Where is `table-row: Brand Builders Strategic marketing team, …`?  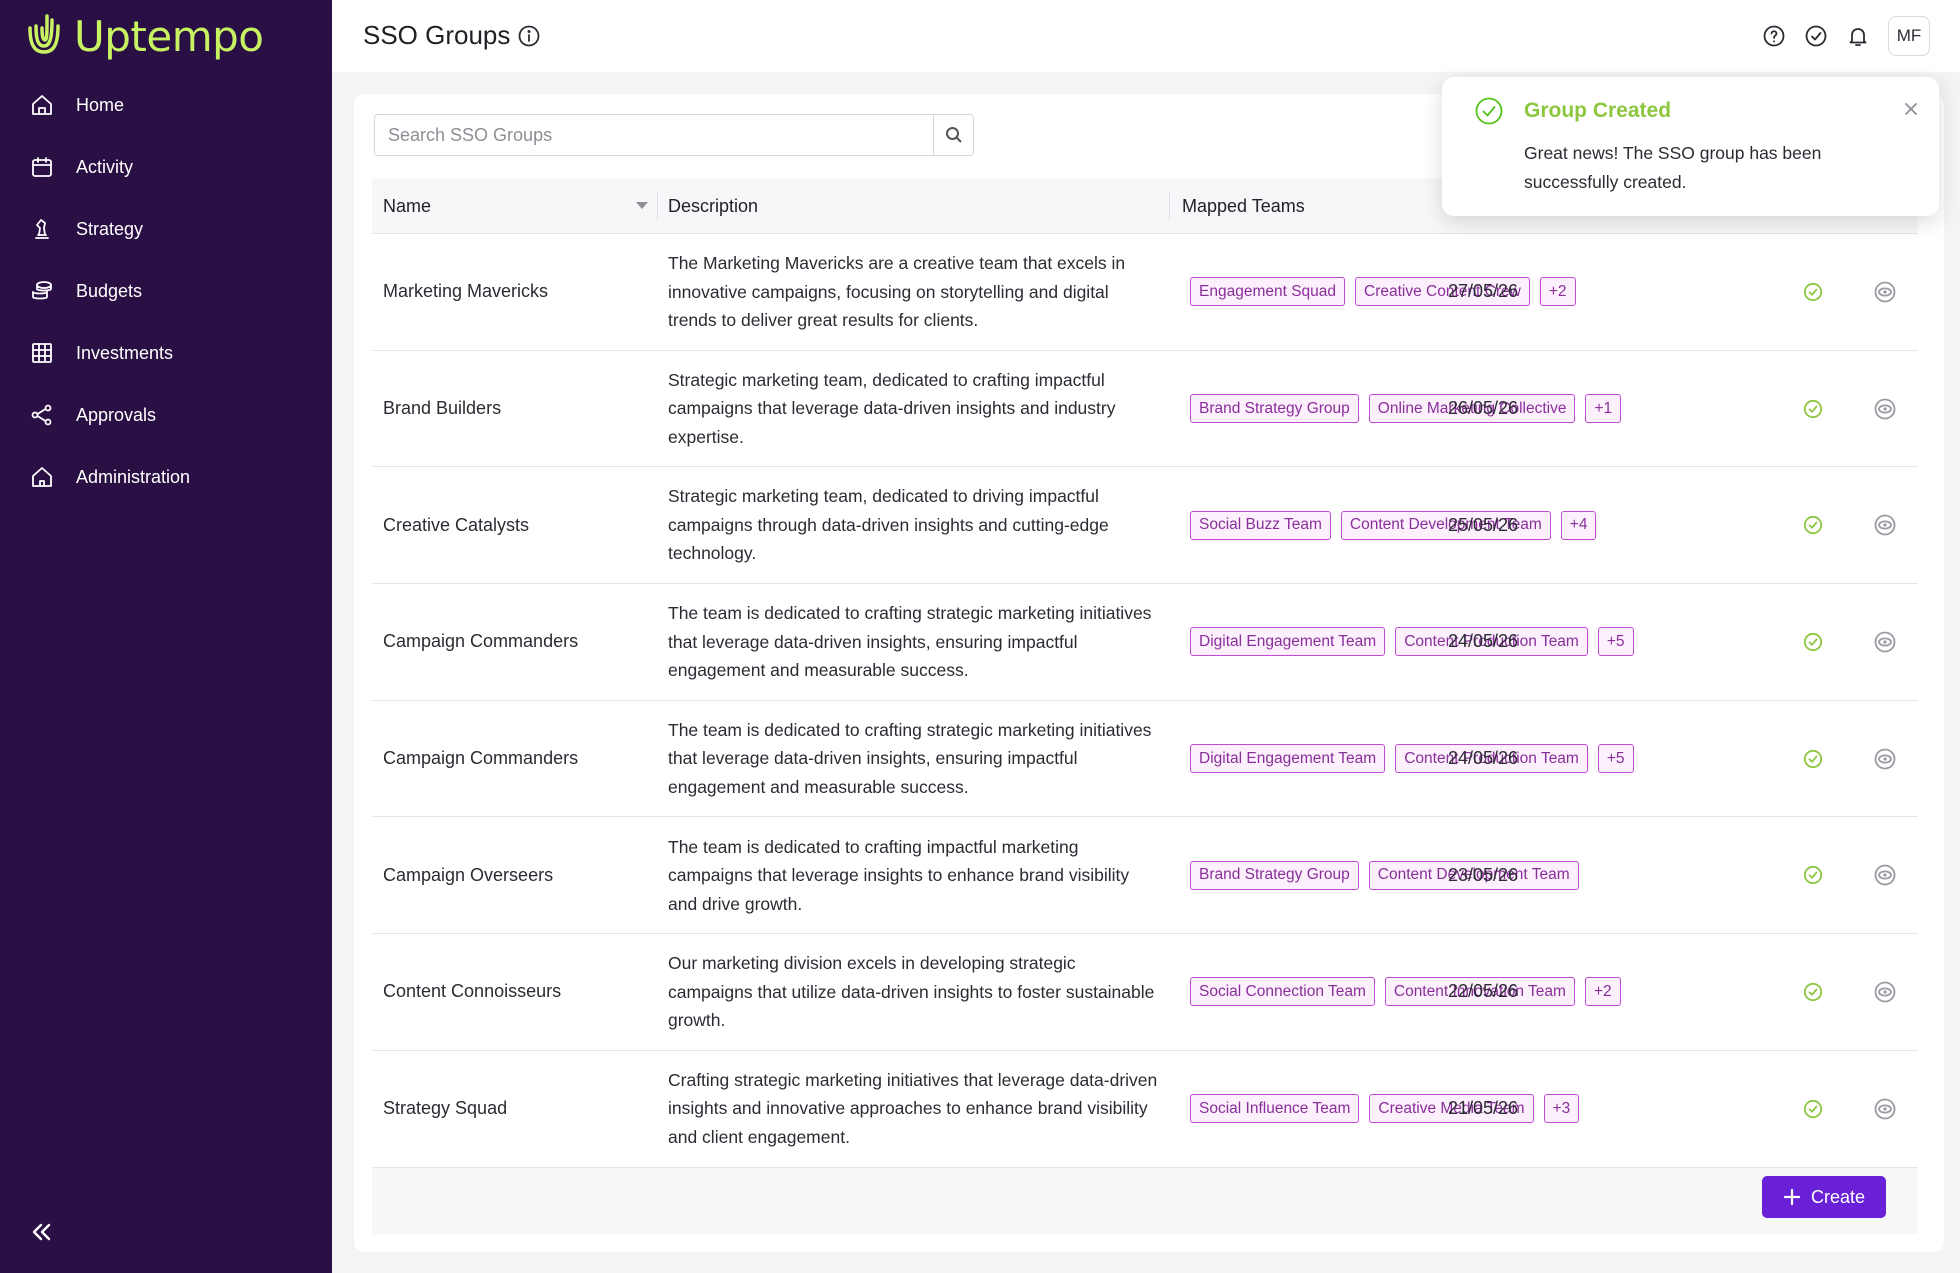 table-row: Brand Builders Strategic marketing team, … is located at coordinates (1145, 409).